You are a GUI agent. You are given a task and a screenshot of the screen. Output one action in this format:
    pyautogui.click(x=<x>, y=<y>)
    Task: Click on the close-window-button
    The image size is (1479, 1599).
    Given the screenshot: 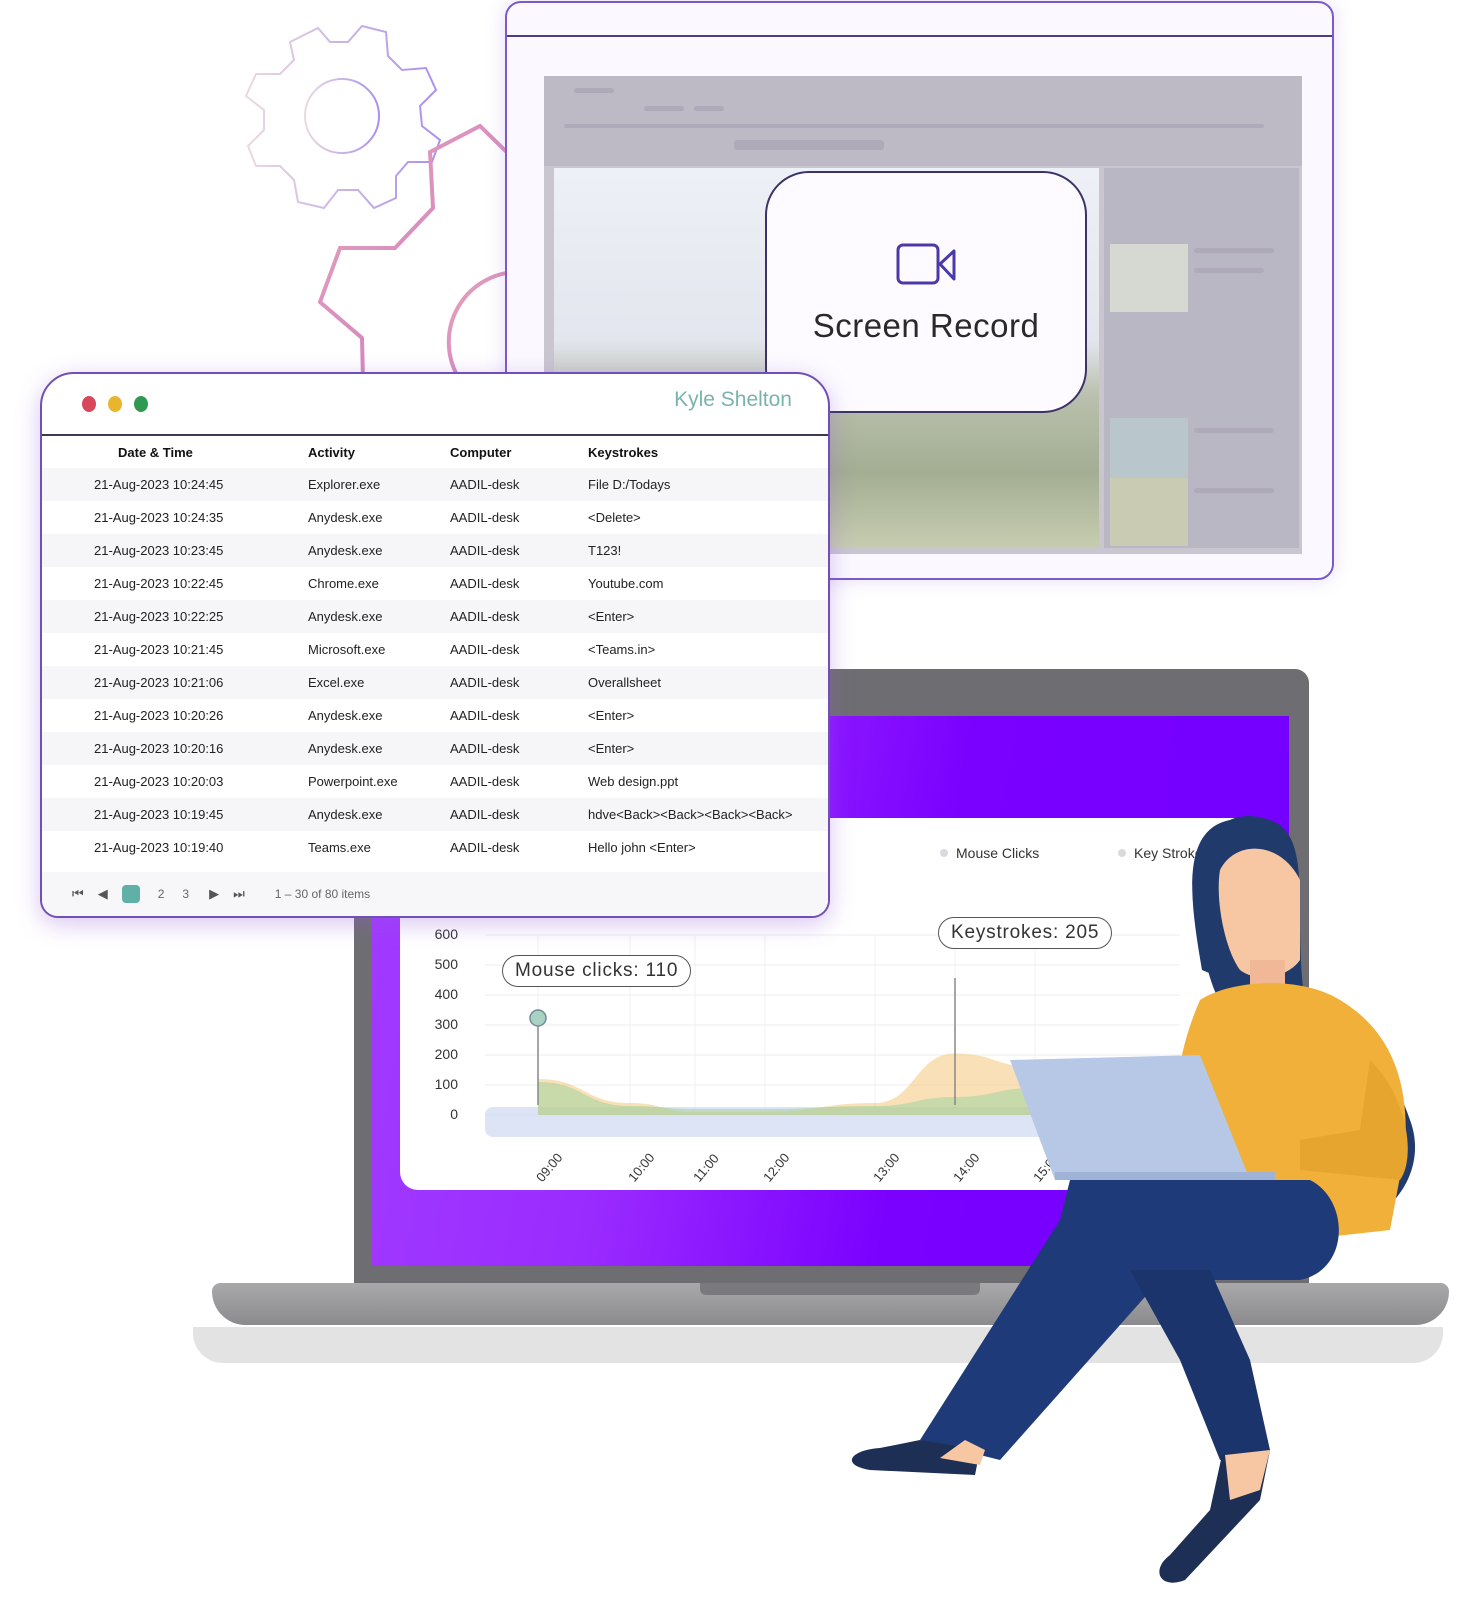 What is the action you would take?
    pyautogui.click(x=89, y=404)
    